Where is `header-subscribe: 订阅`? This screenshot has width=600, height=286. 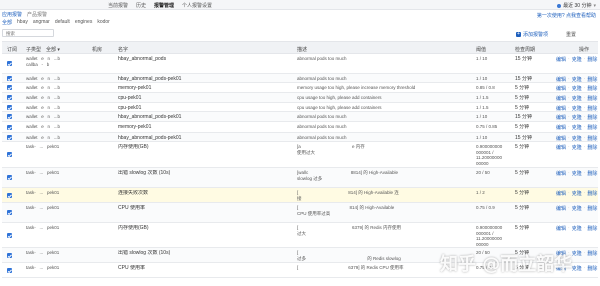 header-subscribe: 订阅 is located at coordinates (12, 49).